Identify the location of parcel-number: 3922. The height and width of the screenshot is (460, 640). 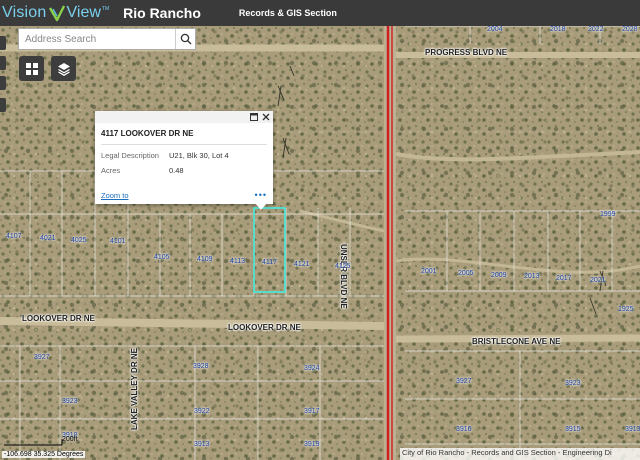
(202, 411).